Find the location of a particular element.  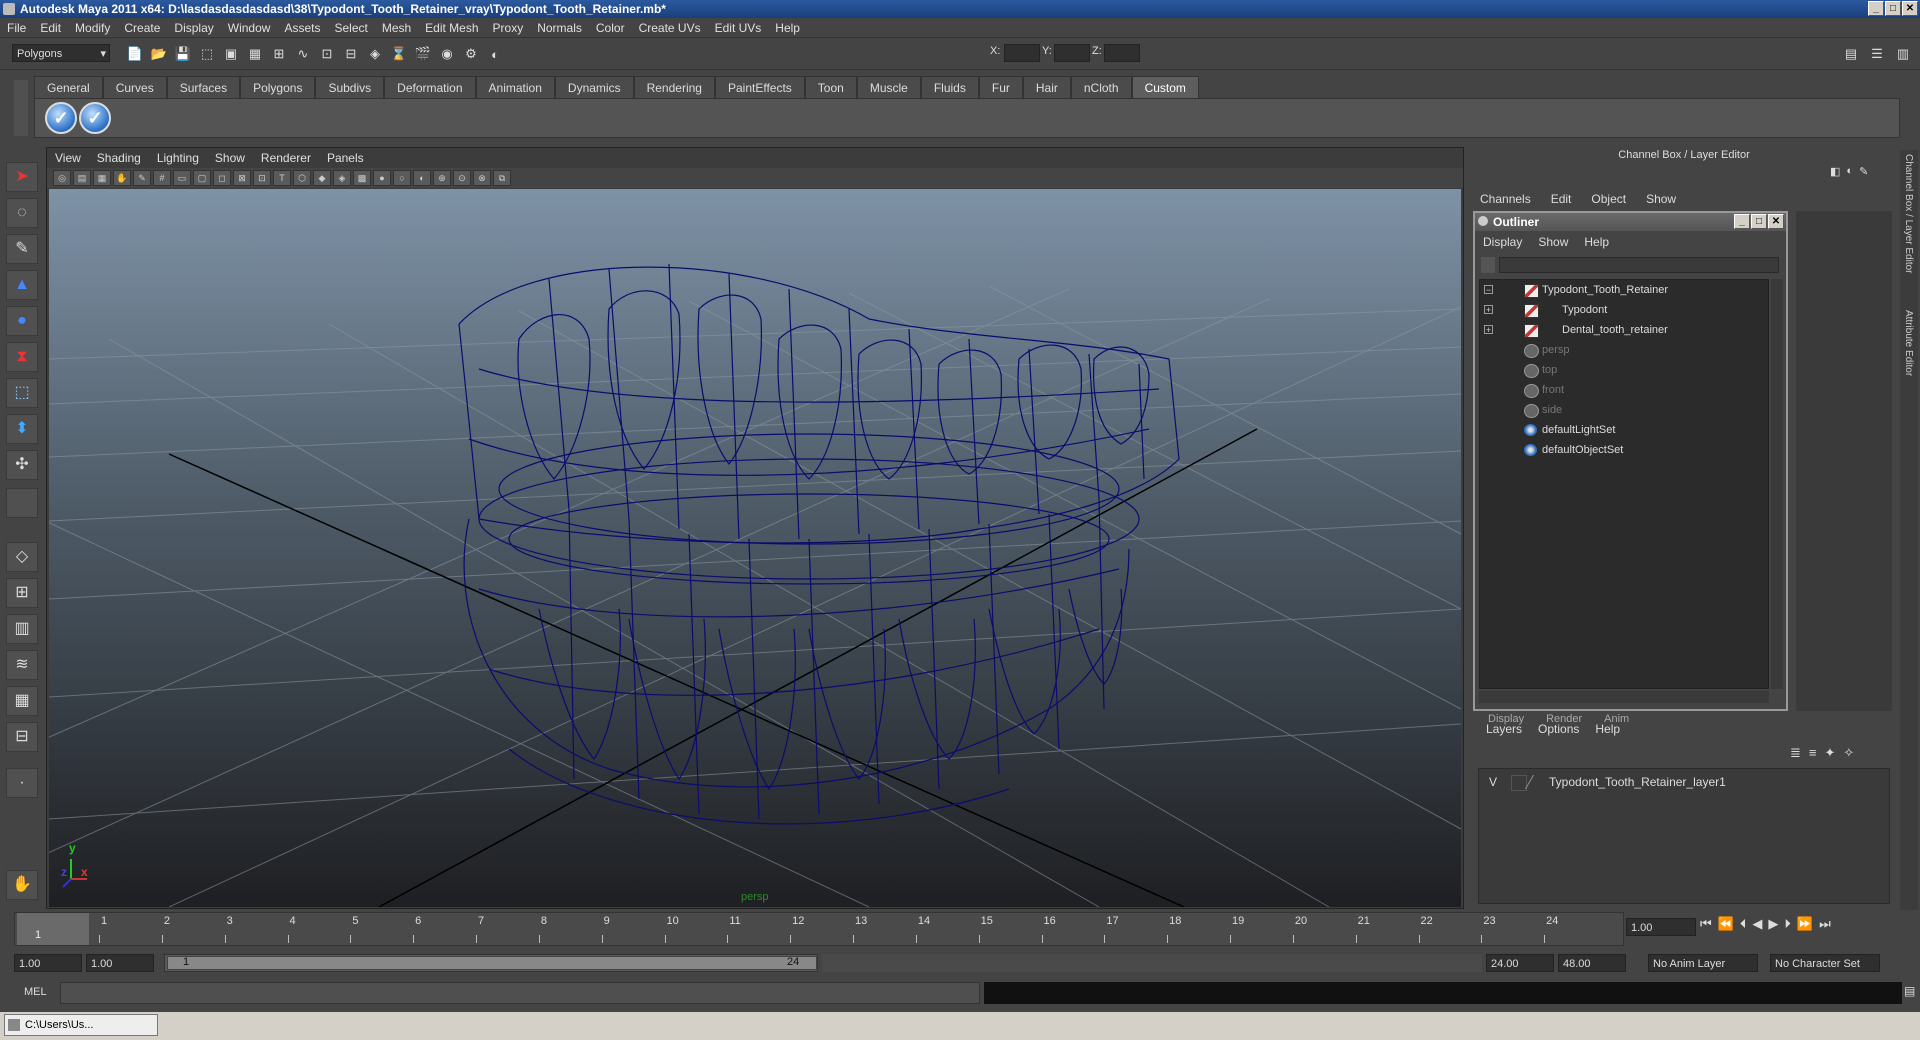

hypershade-persp-layout-icon: ▦ is located at coordinates (22, 701).